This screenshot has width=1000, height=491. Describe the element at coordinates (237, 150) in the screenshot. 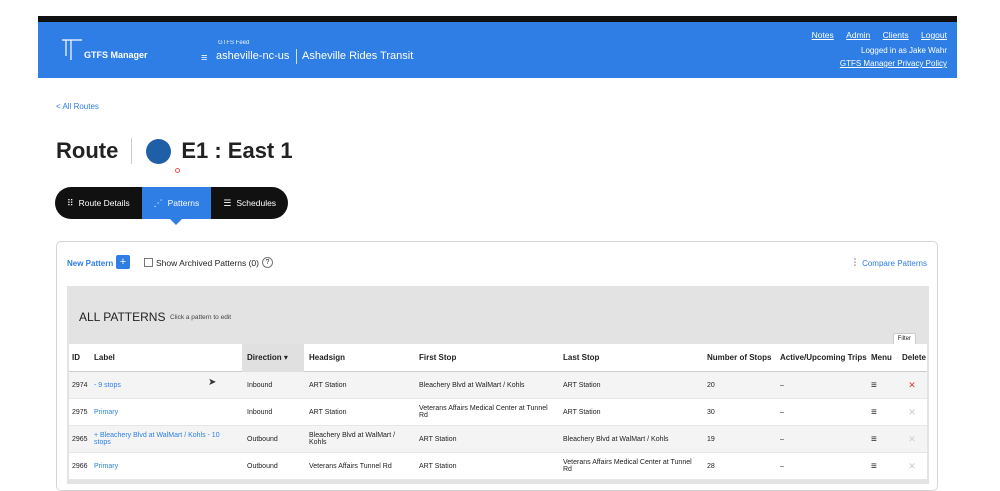

I see `route-name: E1 : East 1` at that location.